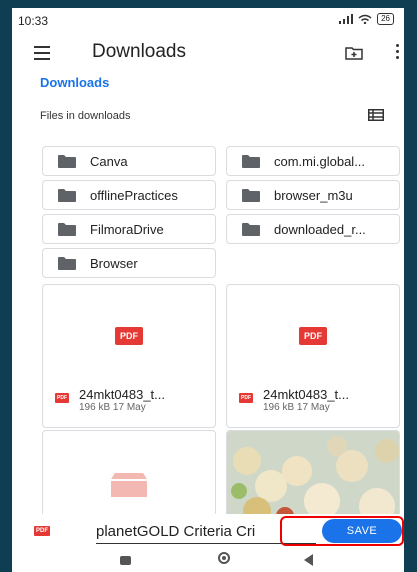 This screenshot has width=417, height=572. What do you see at coordinates (42, 55) in the screenshot?
I see `menu-icon` at bounding box center [42, 55].